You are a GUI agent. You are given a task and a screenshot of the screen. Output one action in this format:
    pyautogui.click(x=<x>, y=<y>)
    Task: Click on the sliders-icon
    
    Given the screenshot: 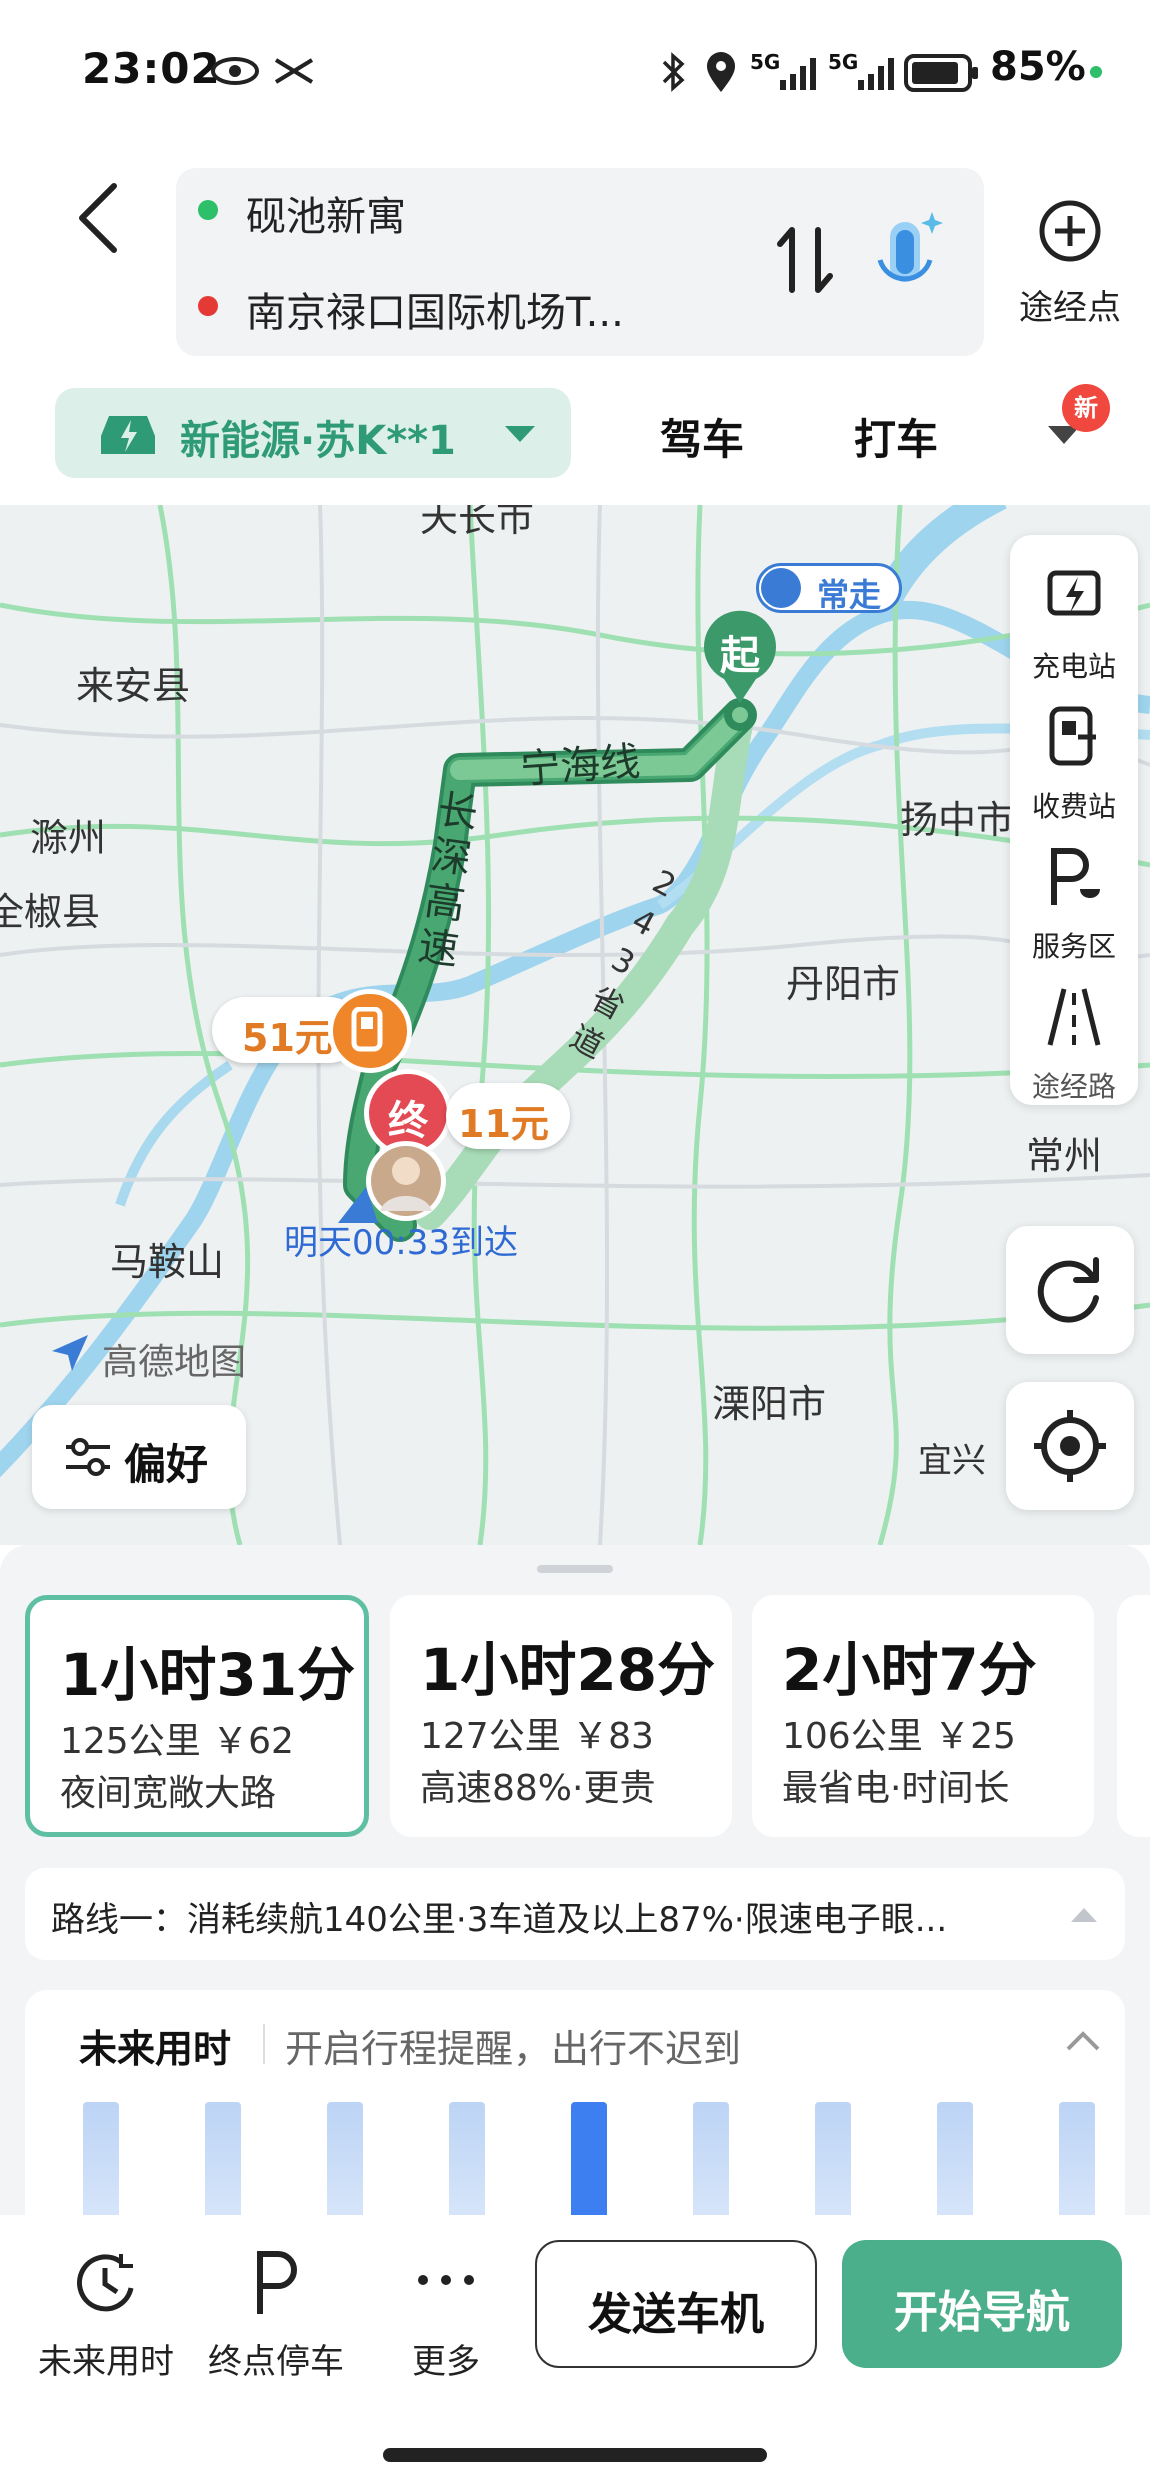 What is the action you would take?
    pyautogui.click(x=88, y=1457)
    